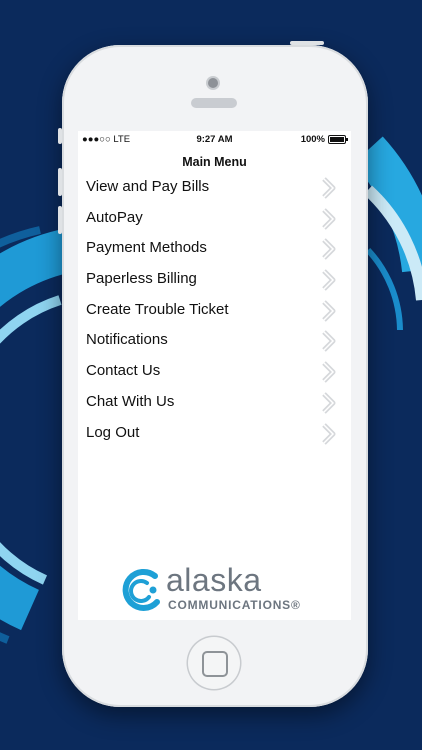  Describe the element at coordinates (123, 371) in the screenshot. I see `menu-item-label: Contact Us` at that location.